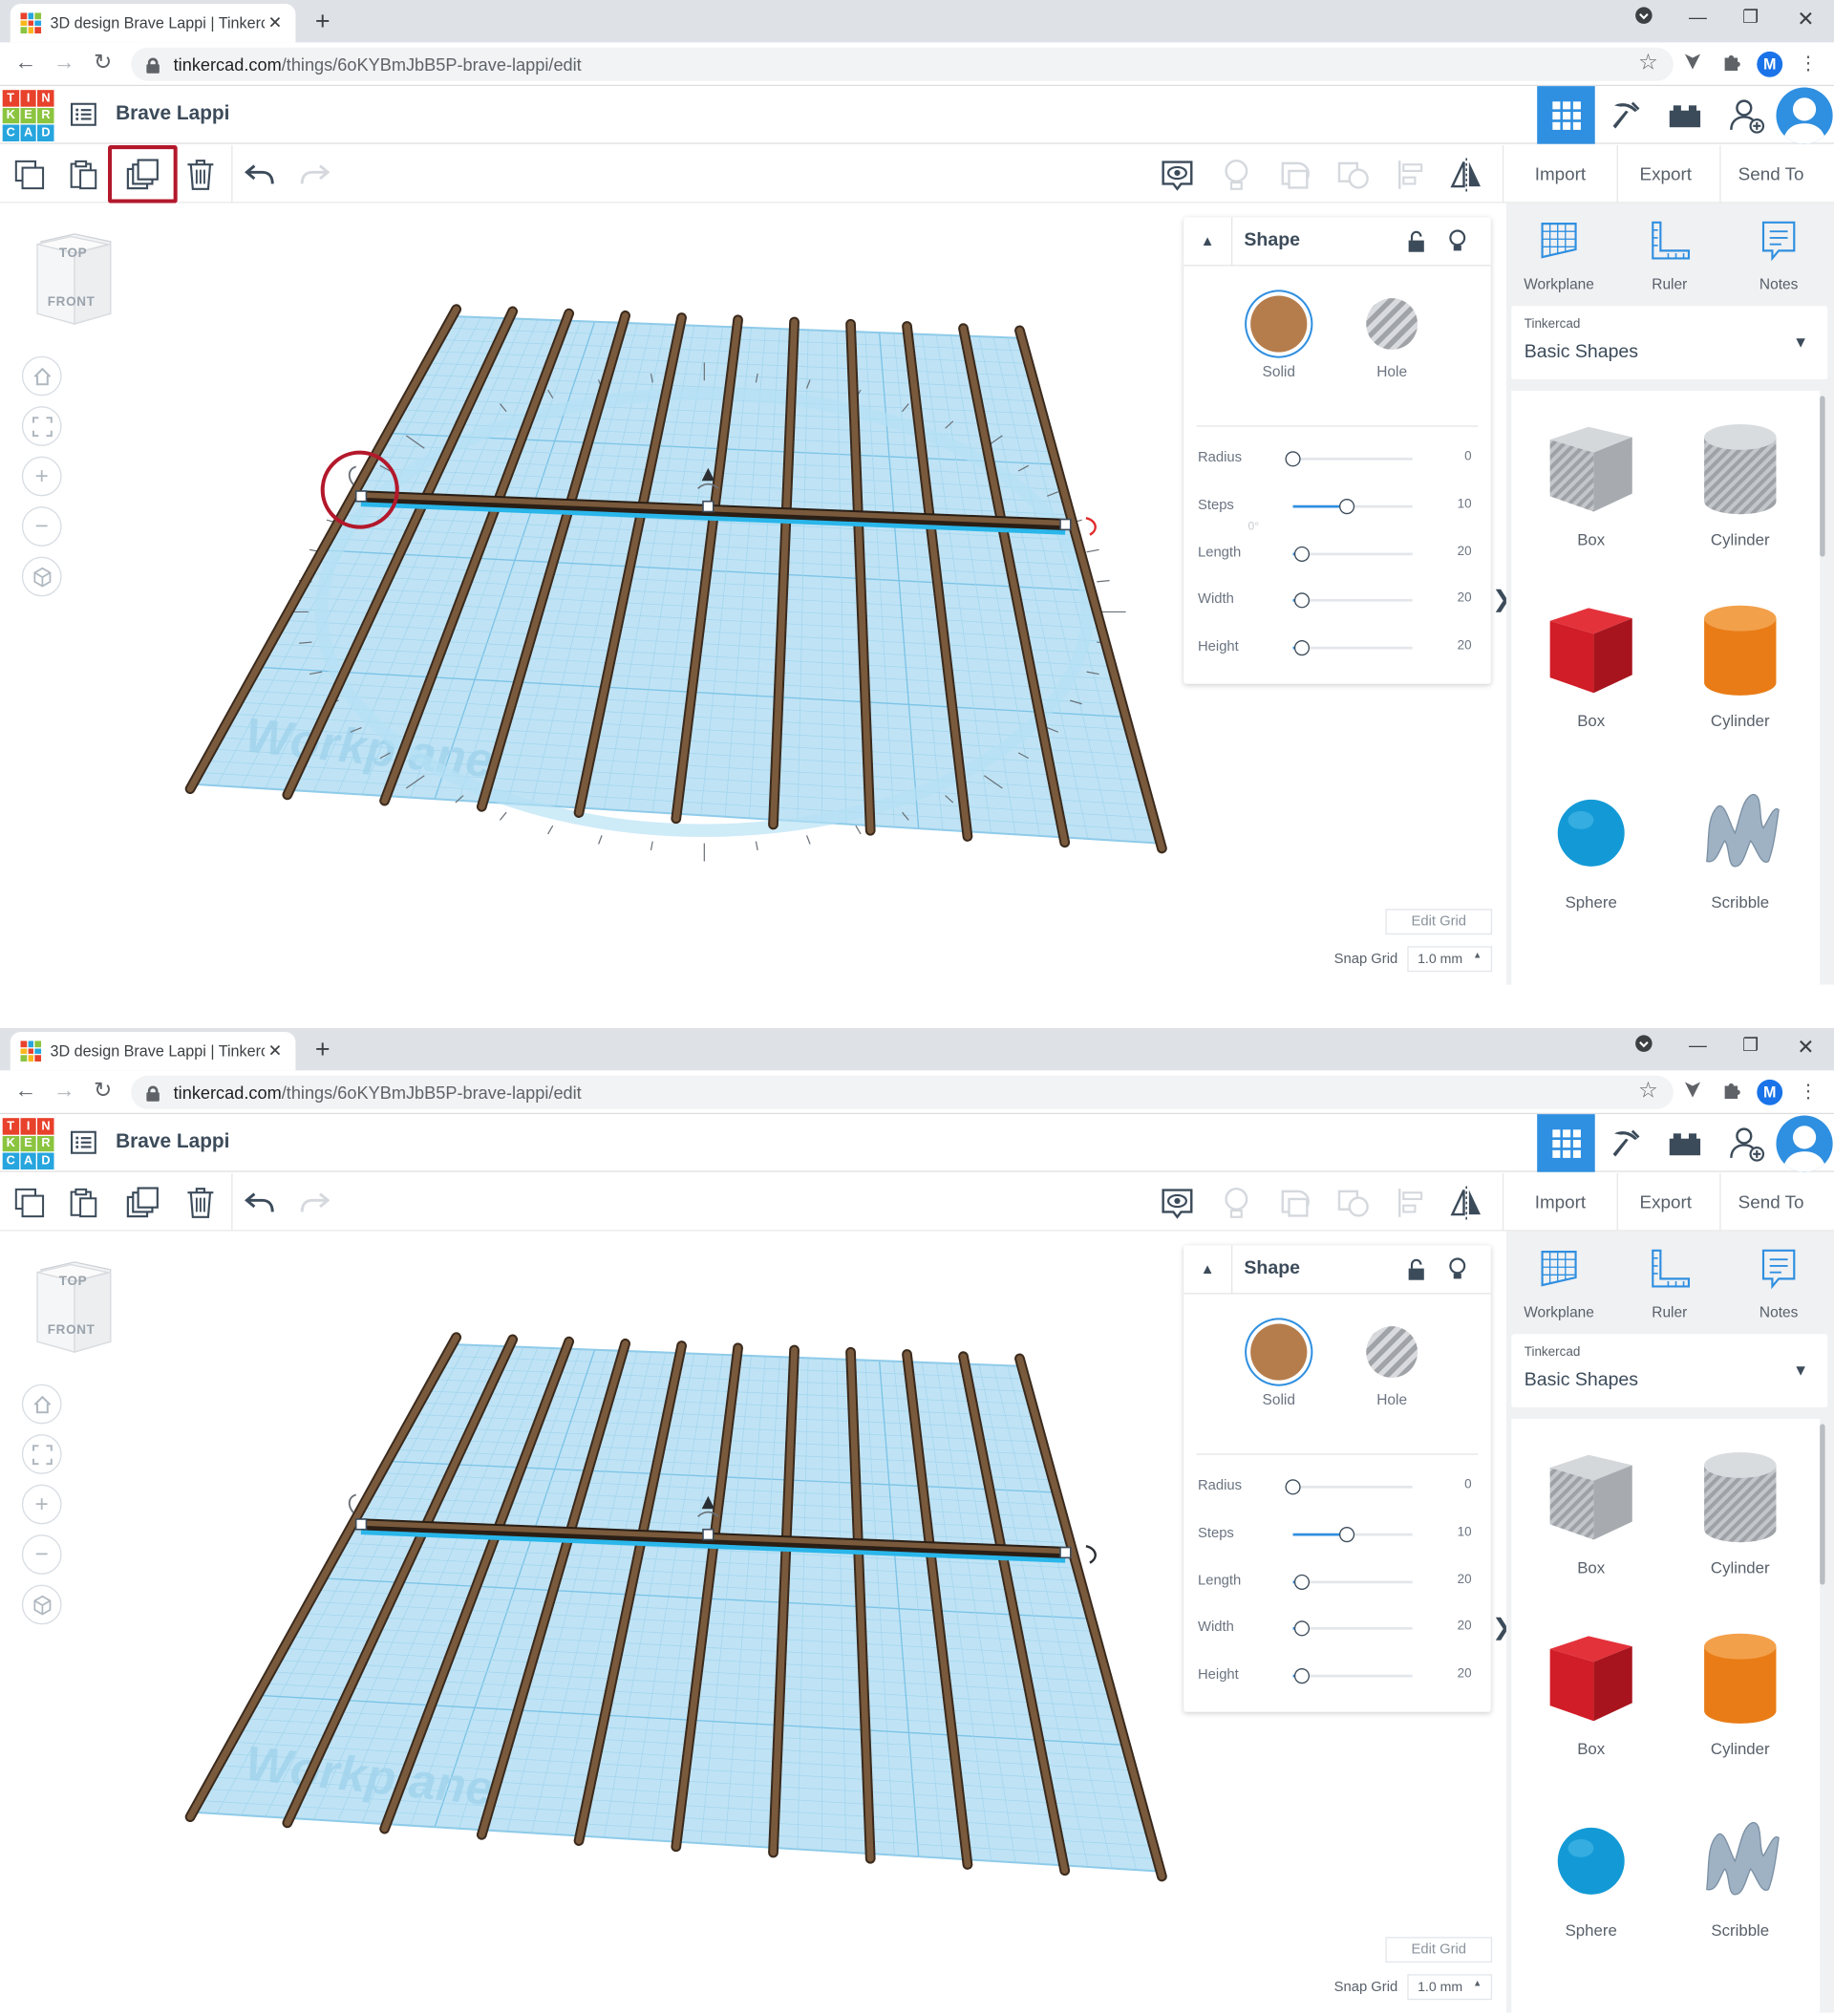  What do you see at coordinates (1625, 1143) in the screenshot?
I see `minecraft-pickaxe-button` at bounding box center [1625, 1143].